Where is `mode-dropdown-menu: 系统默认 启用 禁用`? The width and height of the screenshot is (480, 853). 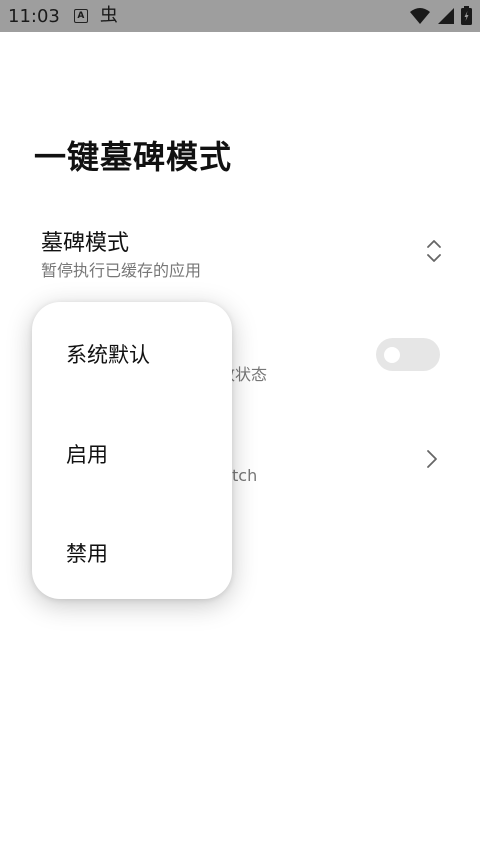
mode-dropdown-menu: 系统默认 启用 禁用 is located at coordinates (132, 450).